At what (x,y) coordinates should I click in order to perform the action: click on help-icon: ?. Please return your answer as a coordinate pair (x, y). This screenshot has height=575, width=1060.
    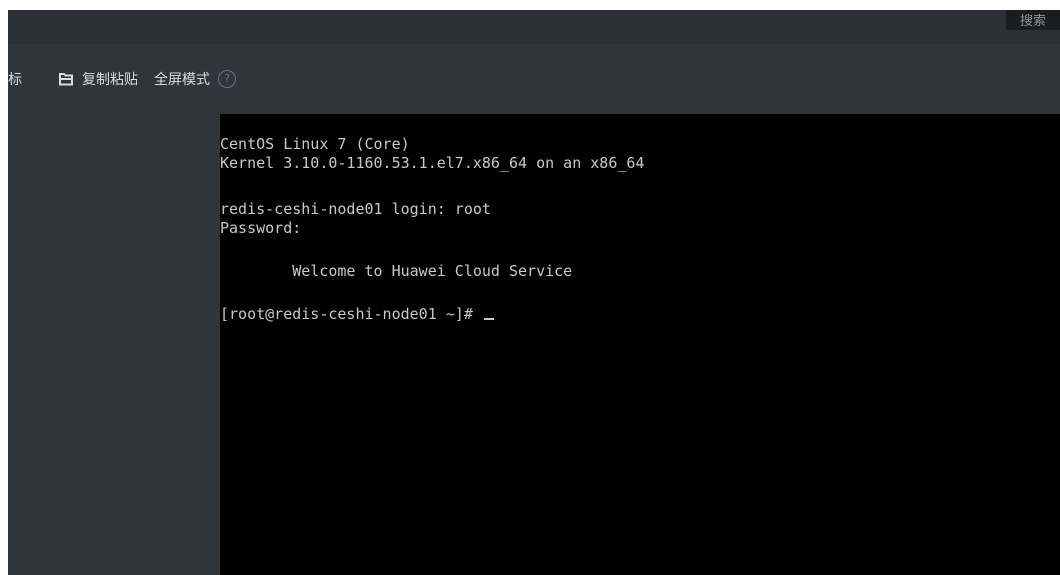
    Looking at the image, I should click on (227, 79).